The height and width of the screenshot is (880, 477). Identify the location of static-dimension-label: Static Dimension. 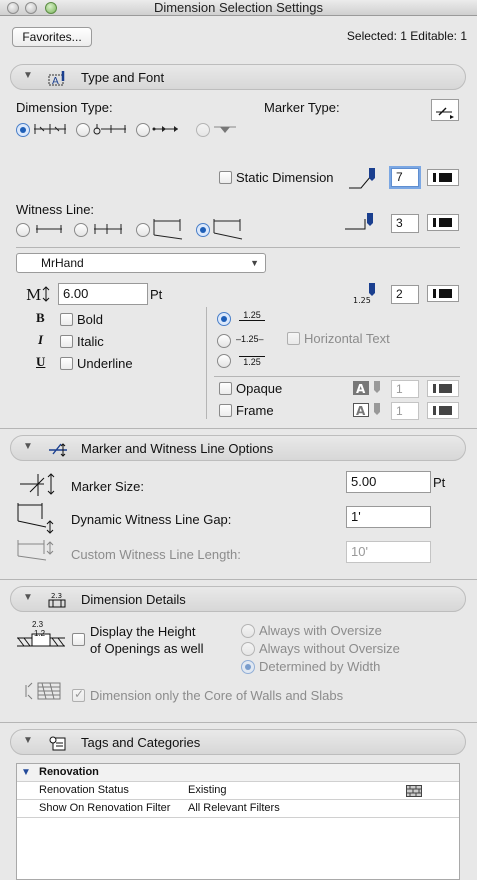
(285, 177).